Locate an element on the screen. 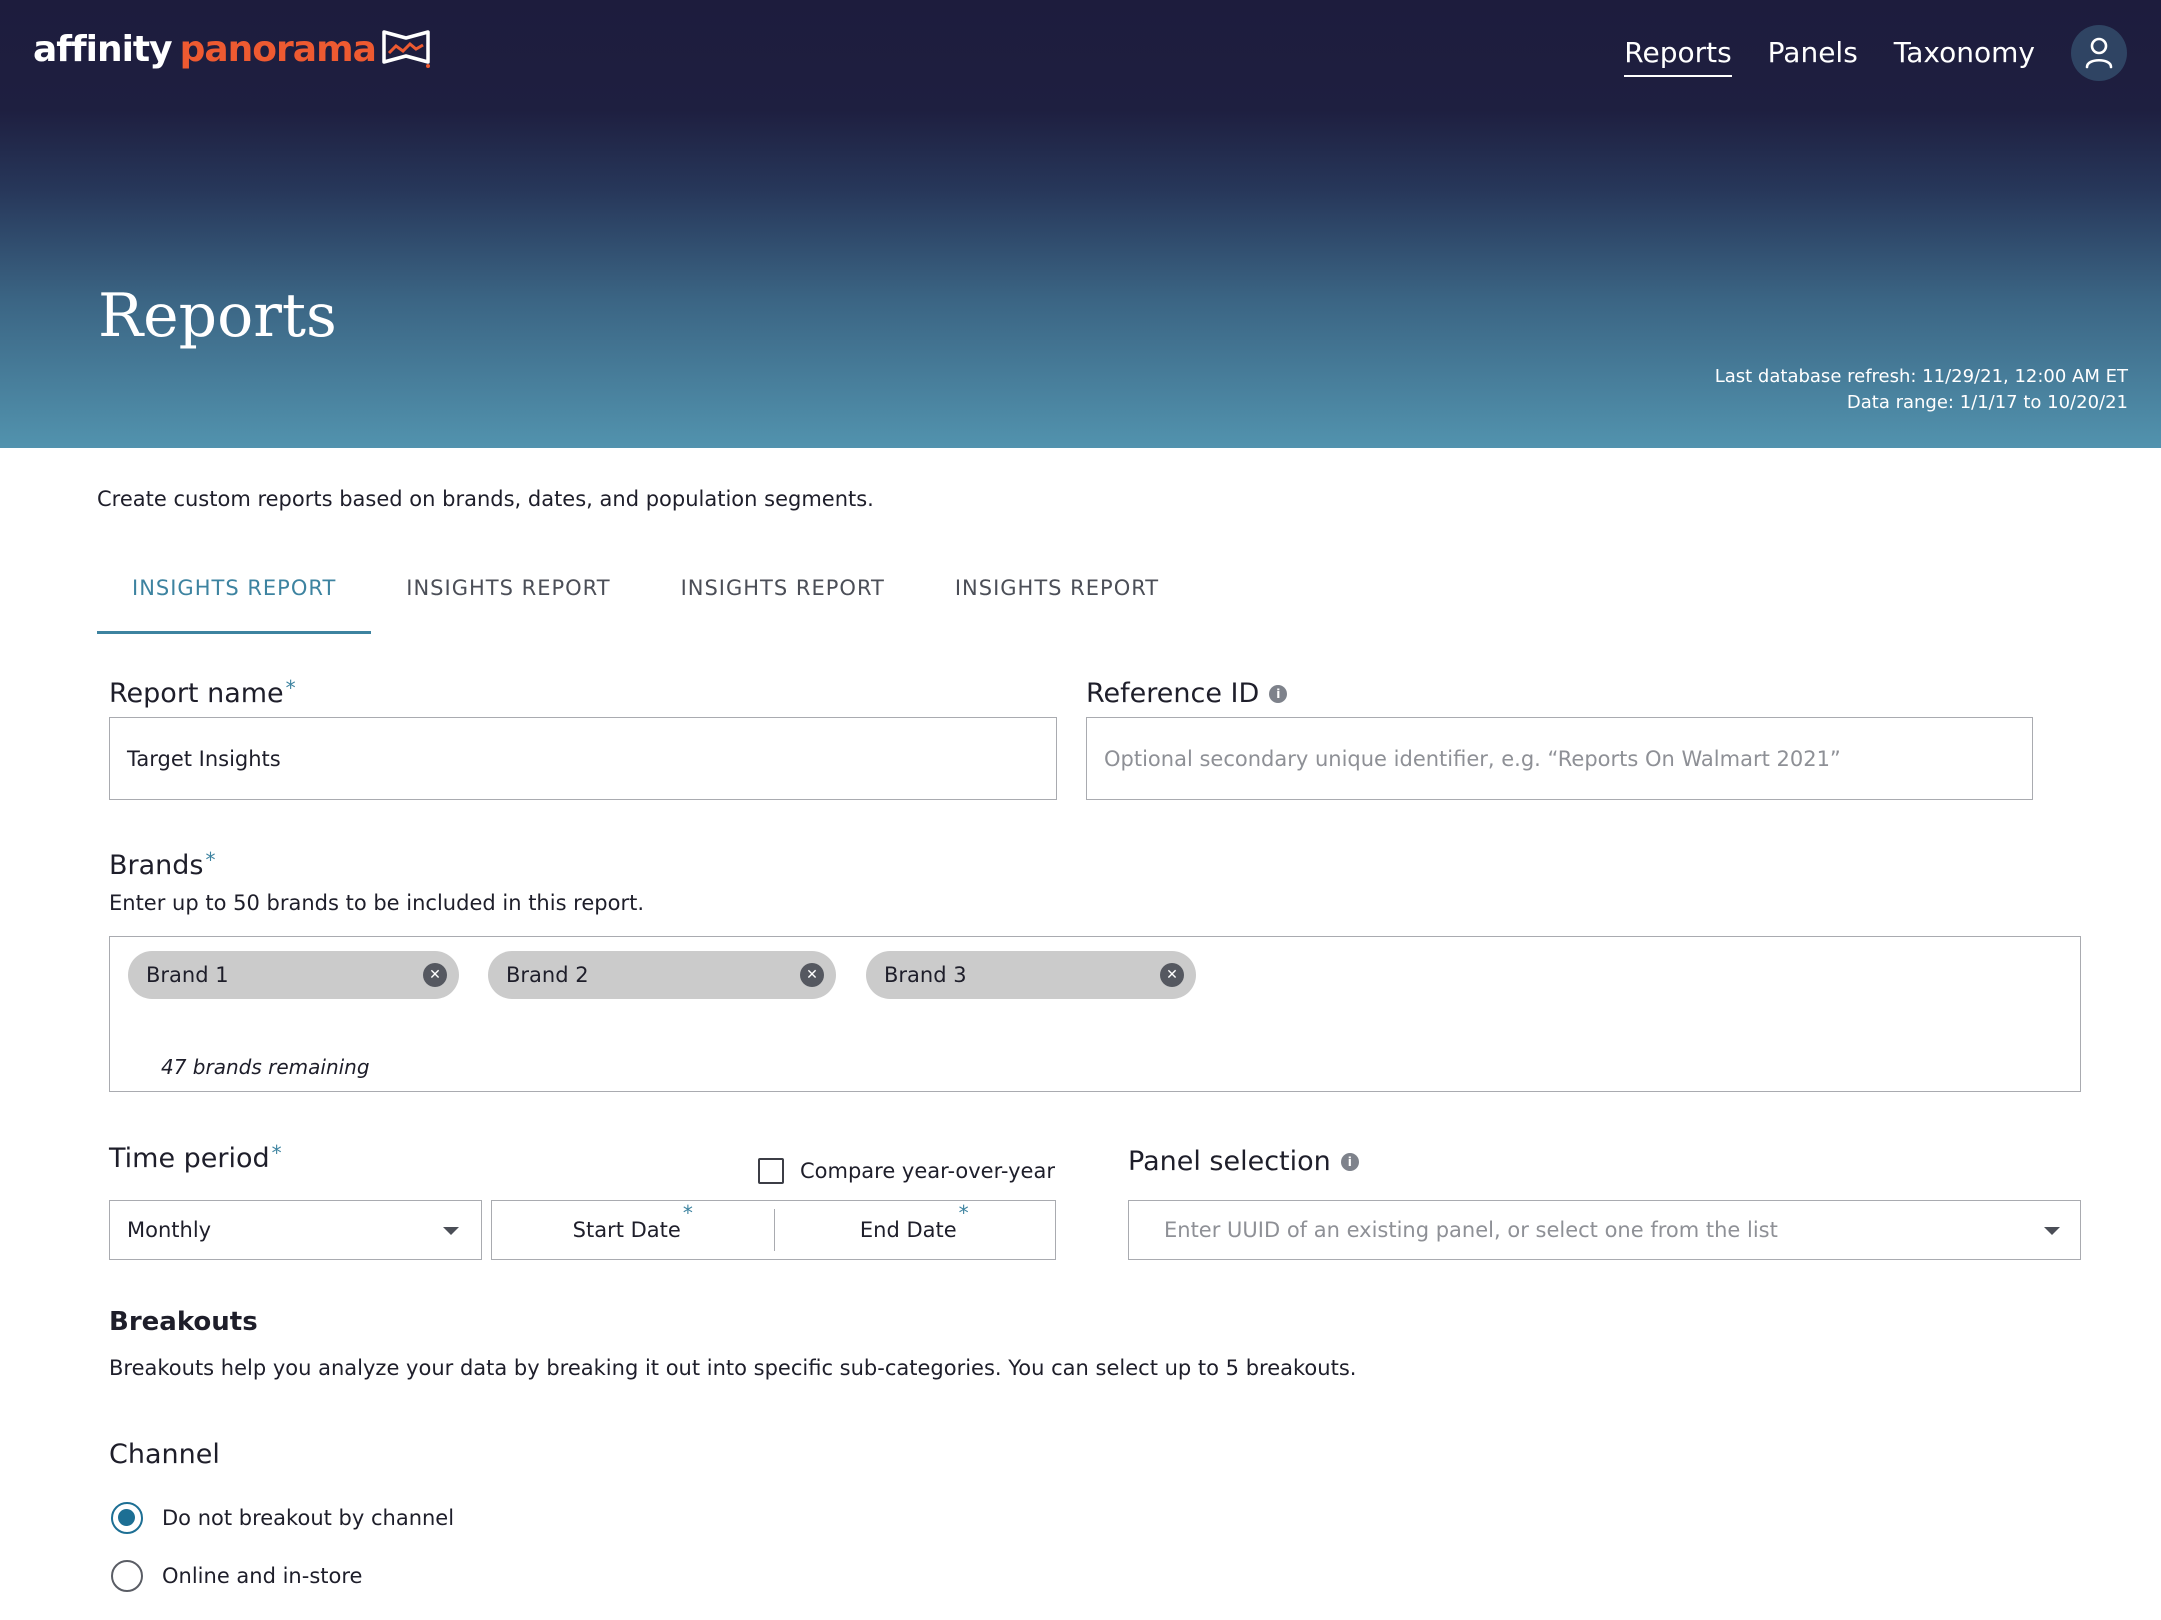 The width and height of the screenshot is (2161, 1620). start-date-field: Start Date * is located at coordinates (633, 1230).